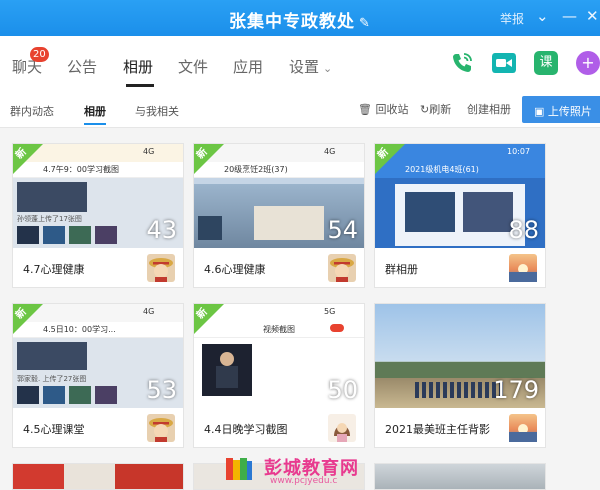 This screenshot has width=600, height=490. I want to click on album-cover: 4G 20级烹饪2班(37) 54 新, so click(279, 196).